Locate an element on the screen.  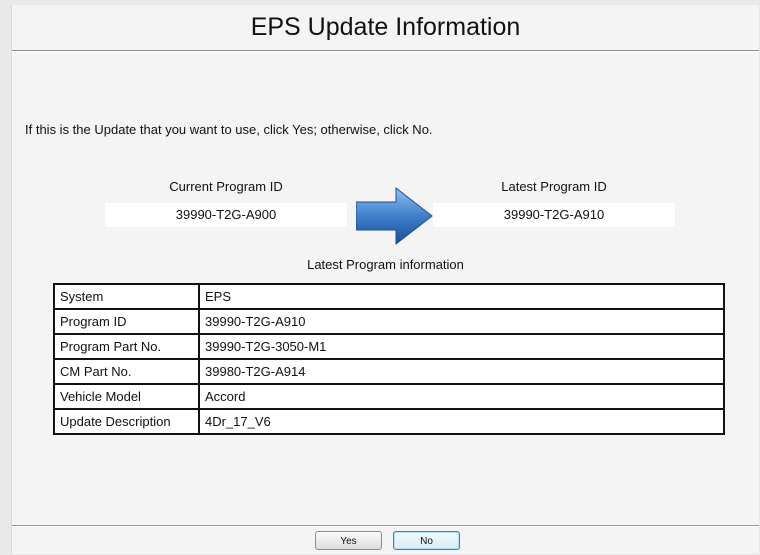
table-row: CM Part No. 39980-T2G-A914 is located at coordinates (389, 371).